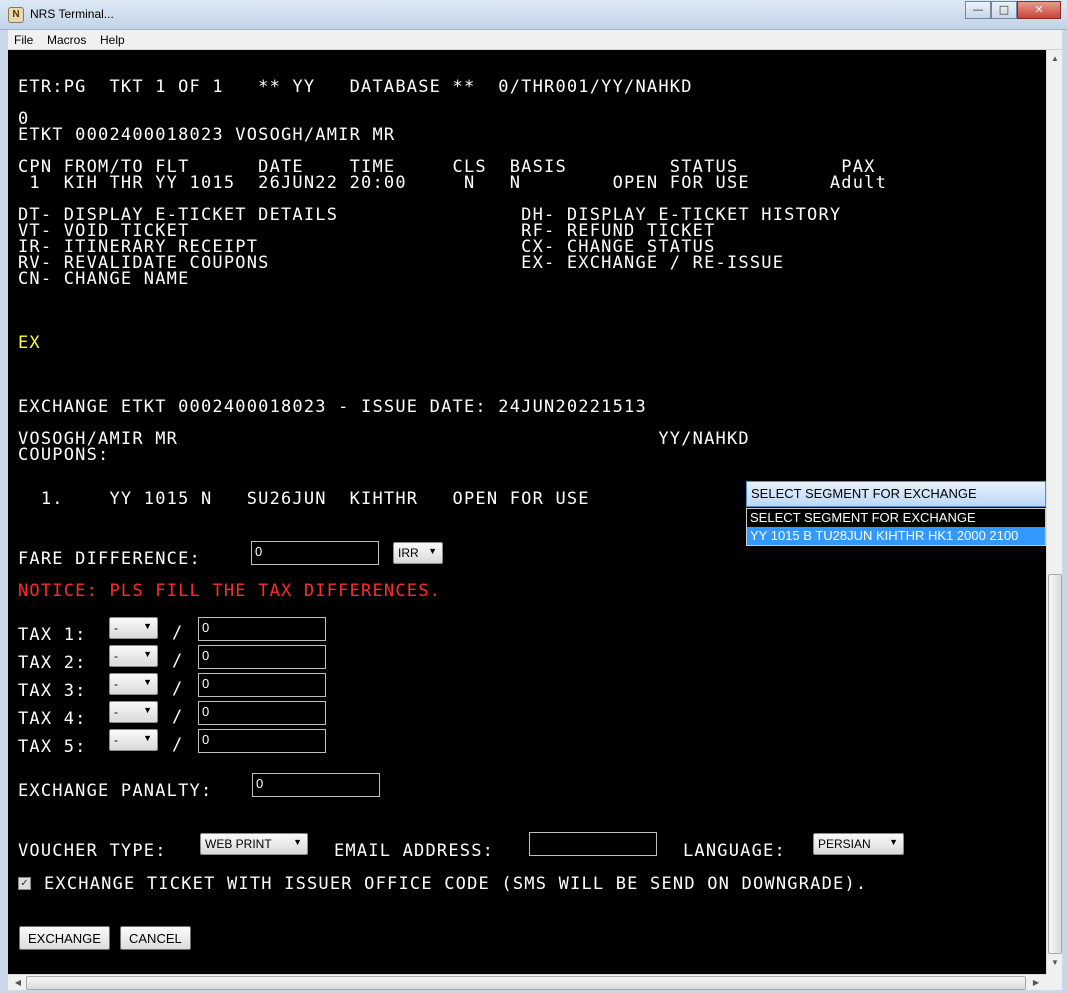  I want to click on fare-difference-input: 0, so click(315, 553).